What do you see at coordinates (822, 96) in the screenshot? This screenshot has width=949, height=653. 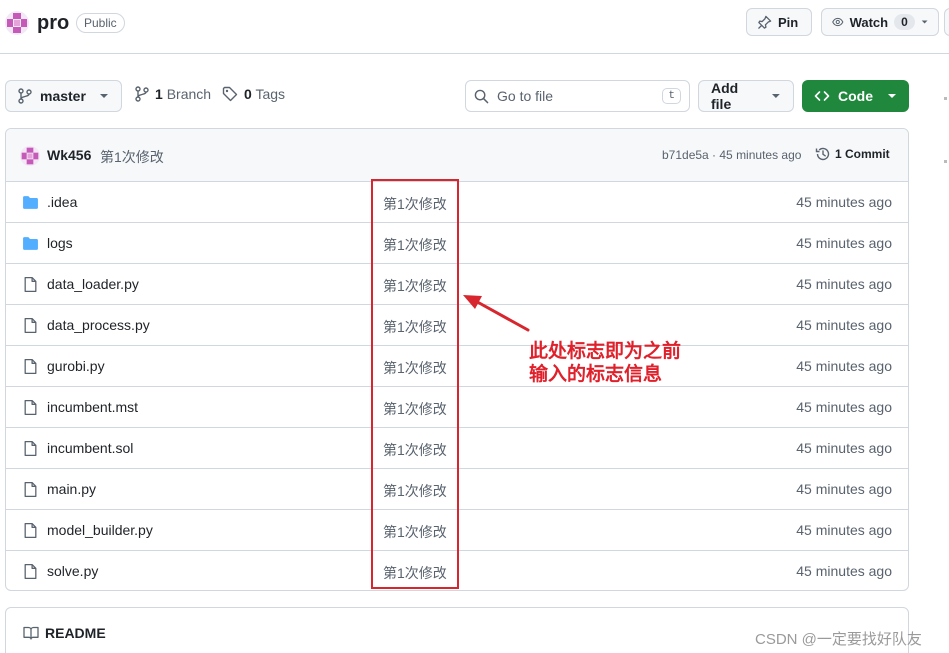 I see `code-icon` at bounding box center [822, 96].